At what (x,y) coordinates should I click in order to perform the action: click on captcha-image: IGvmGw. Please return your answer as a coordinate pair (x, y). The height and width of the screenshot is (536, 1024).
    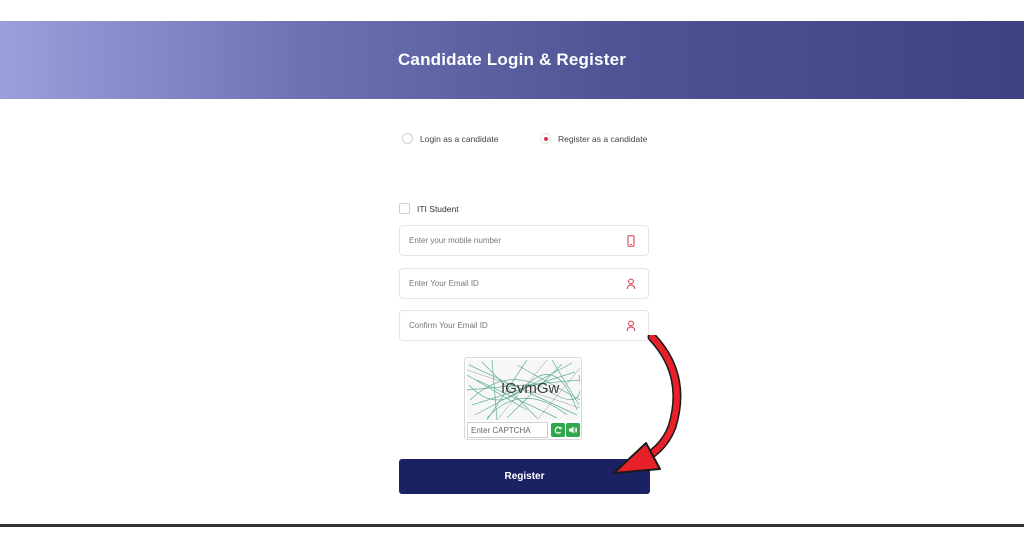
    Looking at the image, I should click on (523, 390).